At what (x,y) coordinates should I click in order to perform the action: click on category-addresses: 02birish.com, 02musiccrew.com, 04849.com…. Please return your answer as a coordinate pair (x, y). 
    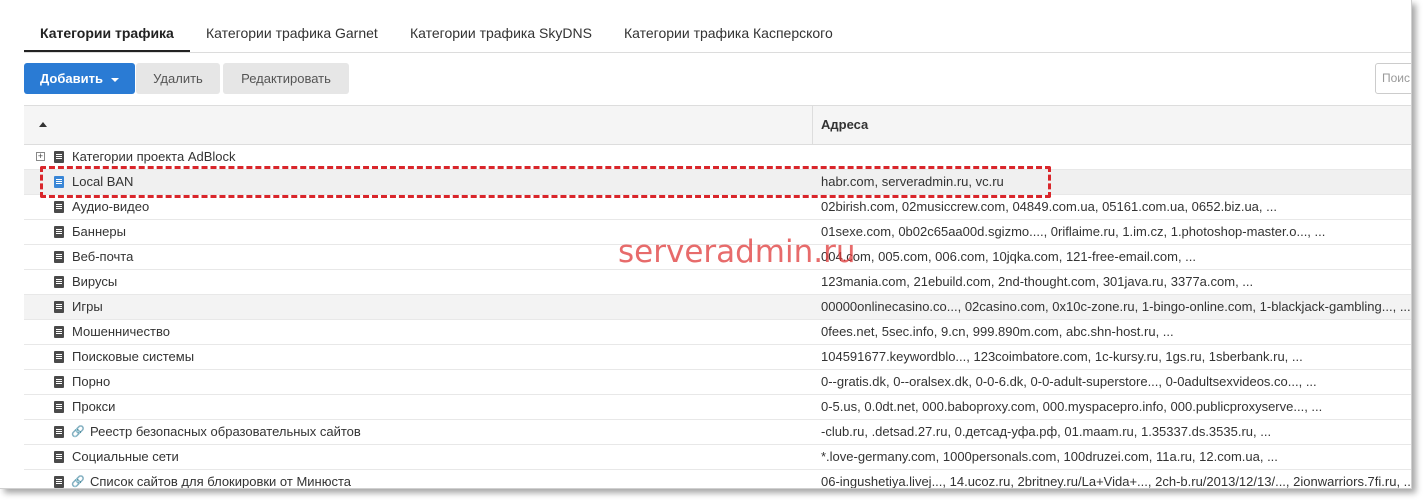
    Looking at the image, I should click on (1049, 206).